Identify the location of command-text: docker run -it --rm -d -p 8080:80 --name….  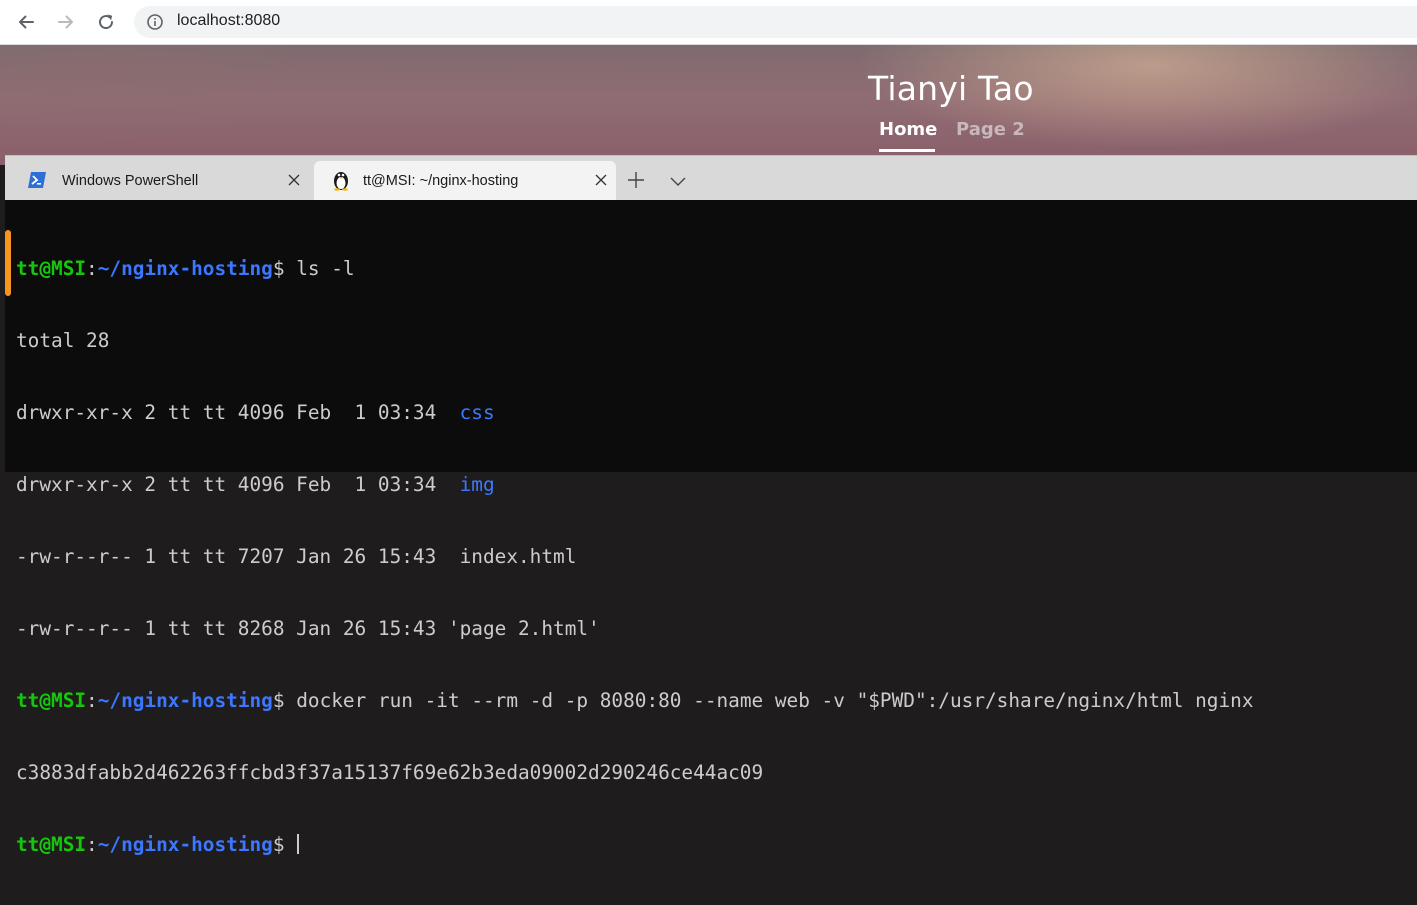
(775, 700).